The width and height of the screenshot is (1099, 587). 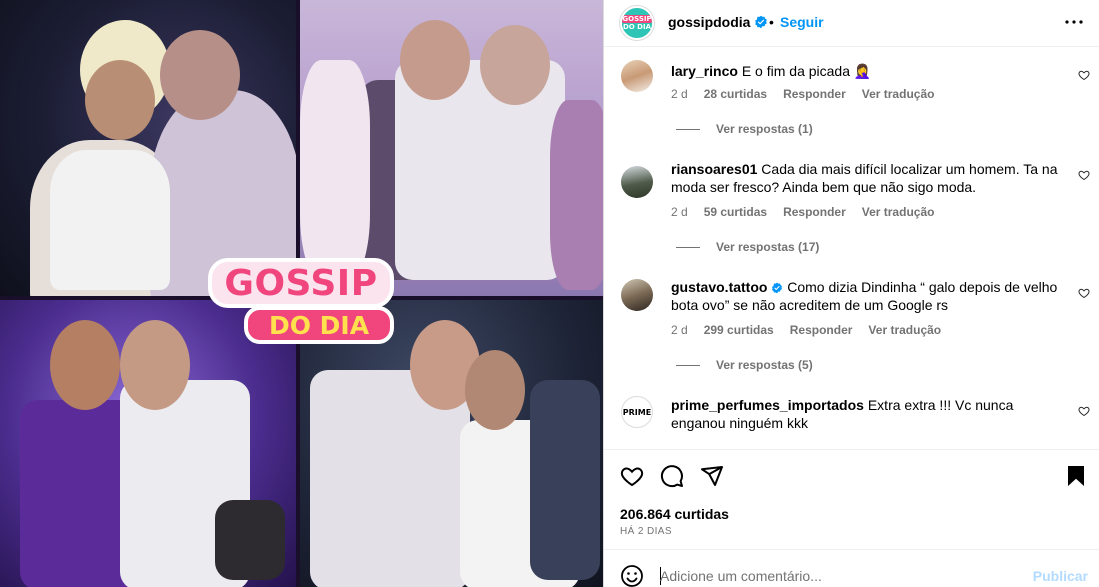 I want to click on view-replies-label: Ver respostas (17), so click(x=767, y=247).